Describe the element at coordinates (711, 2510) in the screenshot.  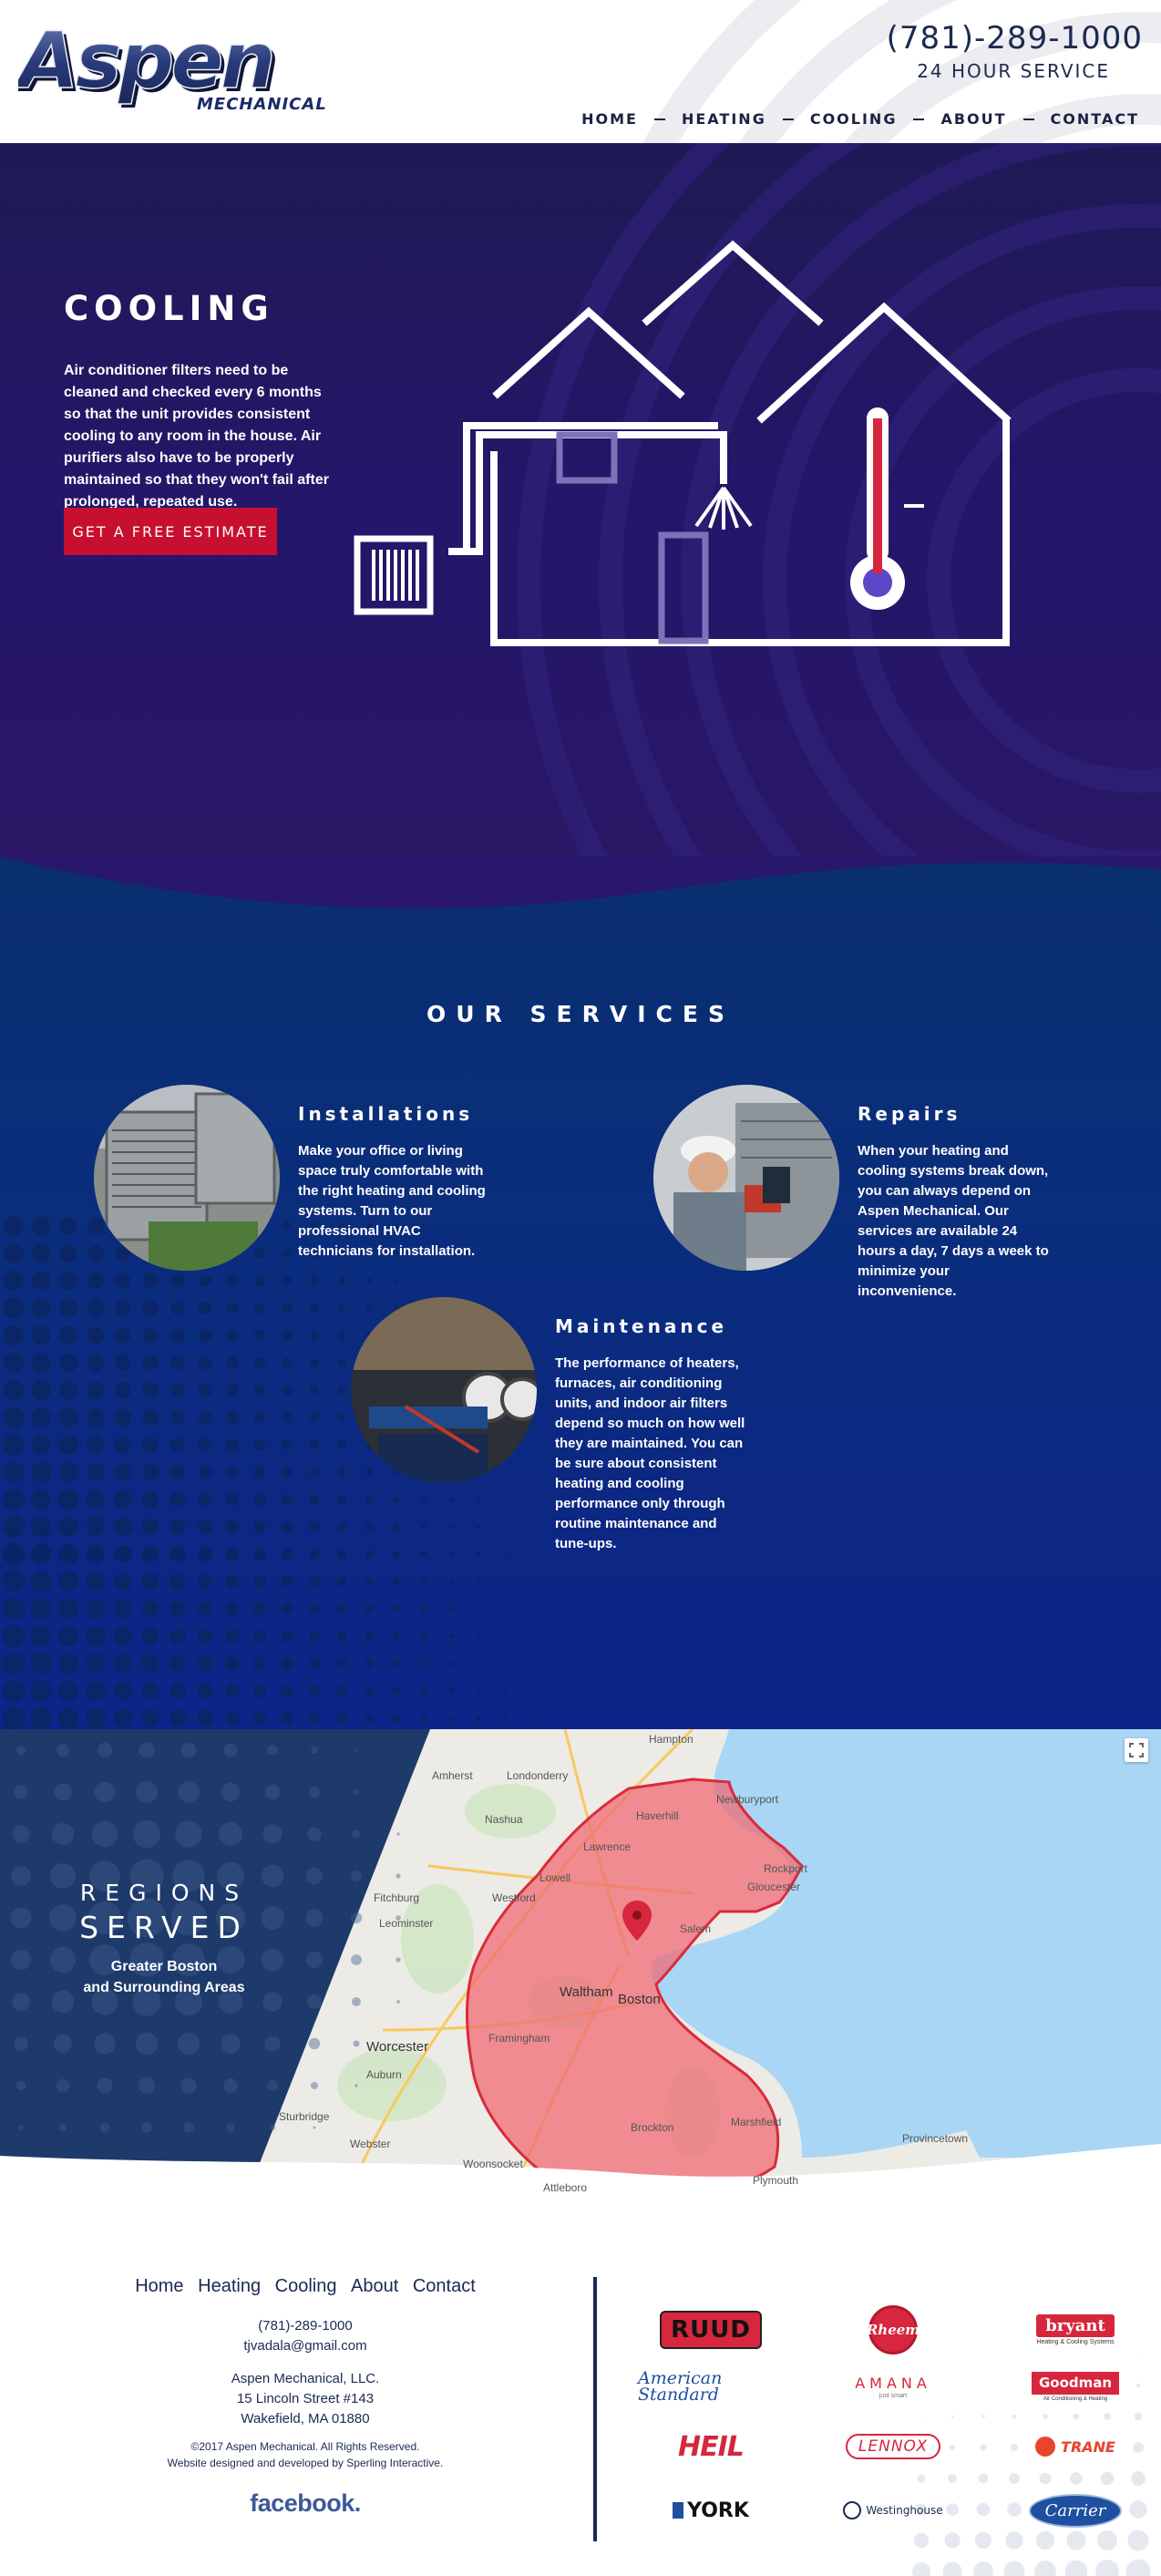
I see `brand-york: YORK` at that location.